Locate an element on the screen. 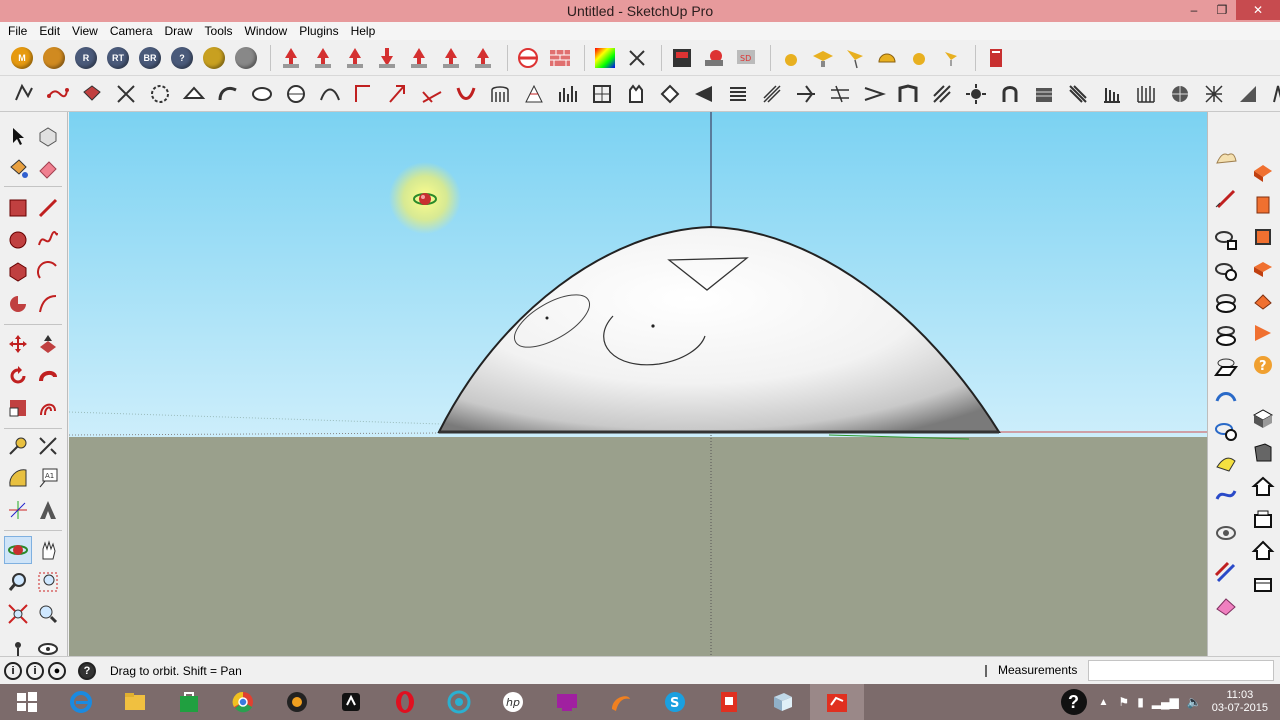 The height and width of the screenshot is (720, 1280). sandbox-from-contours-icon is located at coordinates (1226, 159).